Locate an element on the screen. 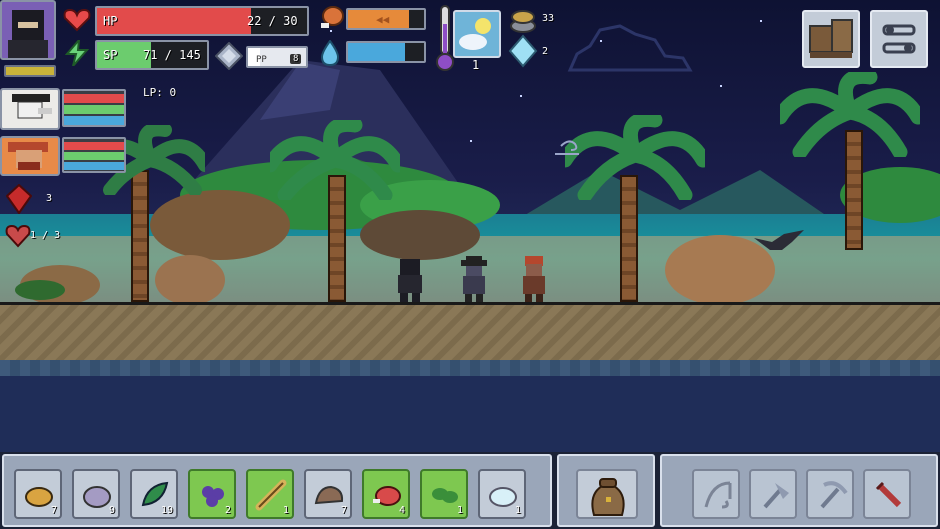 Image resolution: width=940 pixels, height=529 pixels. sp-label: SP is located at coordinates (110, 55).